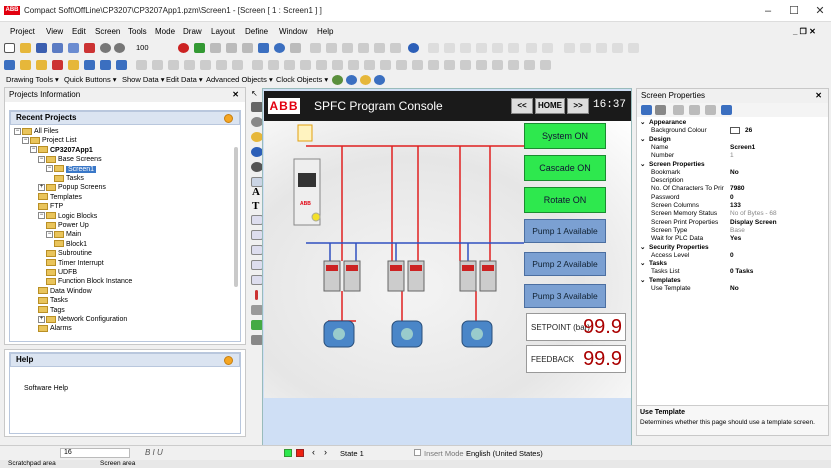 The width and height of the screenshot is (831, 468). I want to click on tree-item: UDFB, so click(61, 272).